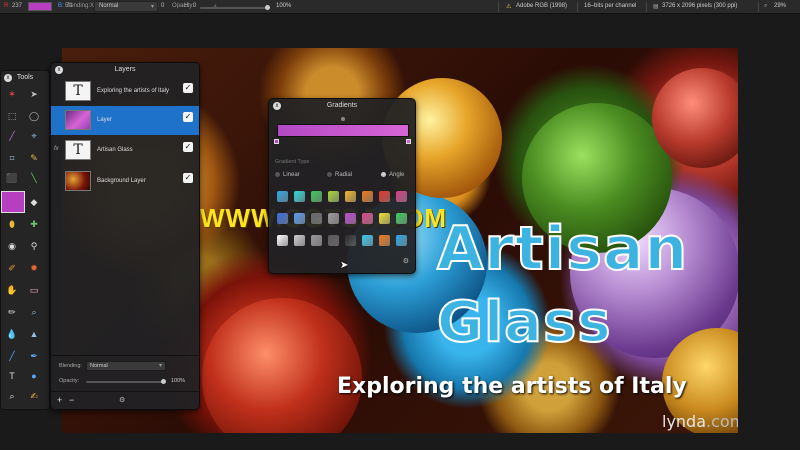 The width and height of the screenshot is (800, 450). Describe the element at coordinates (126, 6) in the screenshot. I see `blending-dropdown: Normal ▾` at that location.